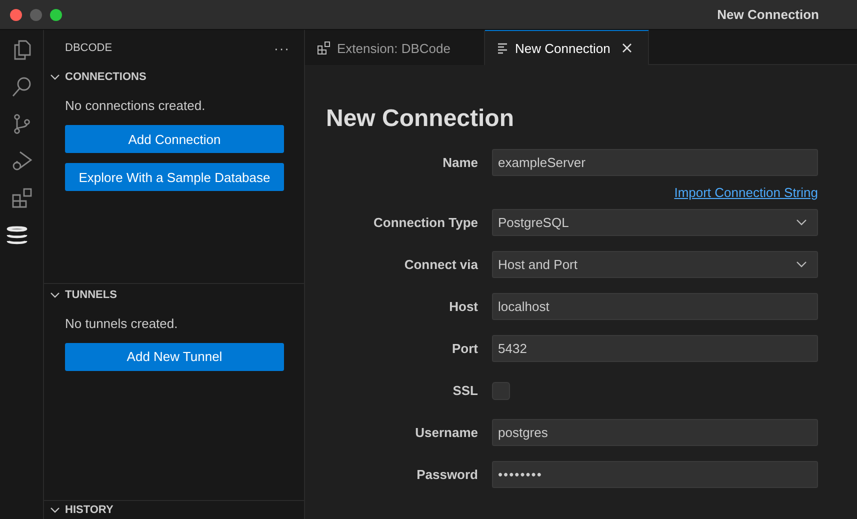 This screenshot has height=519, width=857. Describe the element at coordinates (88, 48) in the screenshot. I see `sidebar-title: DBCODE` at that location.